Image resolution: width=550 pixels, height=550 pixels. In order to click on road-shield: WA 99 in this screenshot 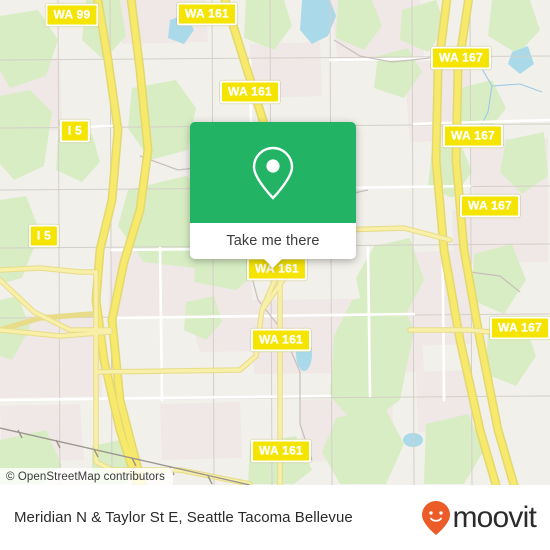, I will do `click(72, 15)`.